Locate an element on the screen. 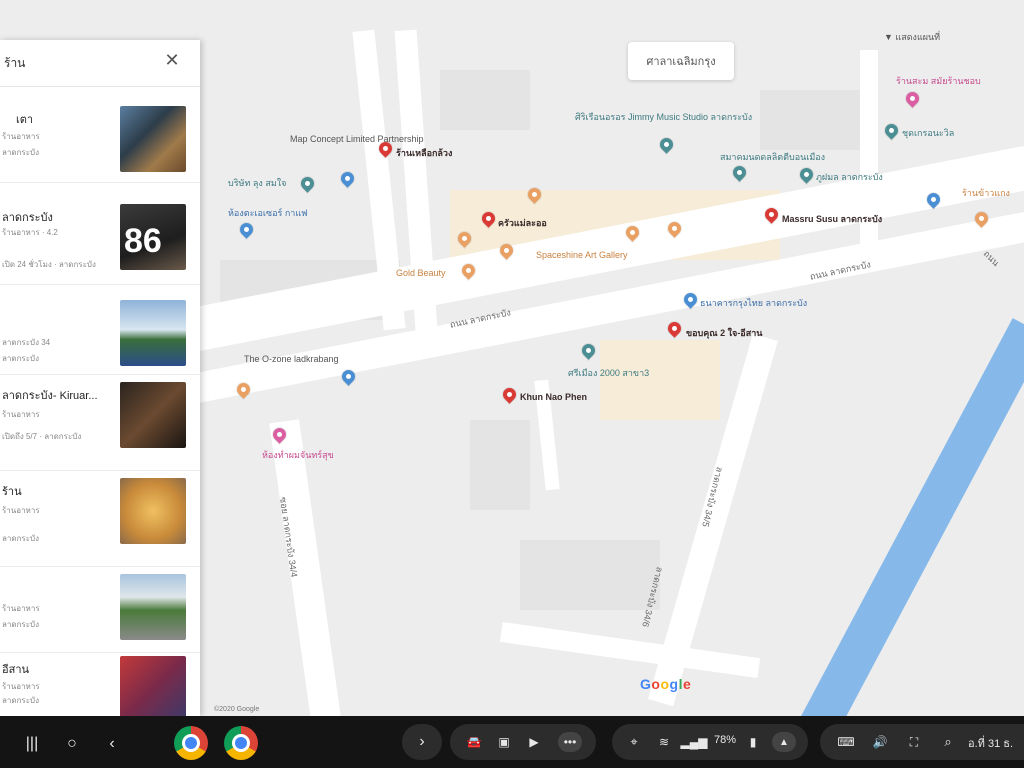 This screenshot has width=1024, height=768. place-label: Map Concept Limited Partnership is located at coordinates (357, 139).